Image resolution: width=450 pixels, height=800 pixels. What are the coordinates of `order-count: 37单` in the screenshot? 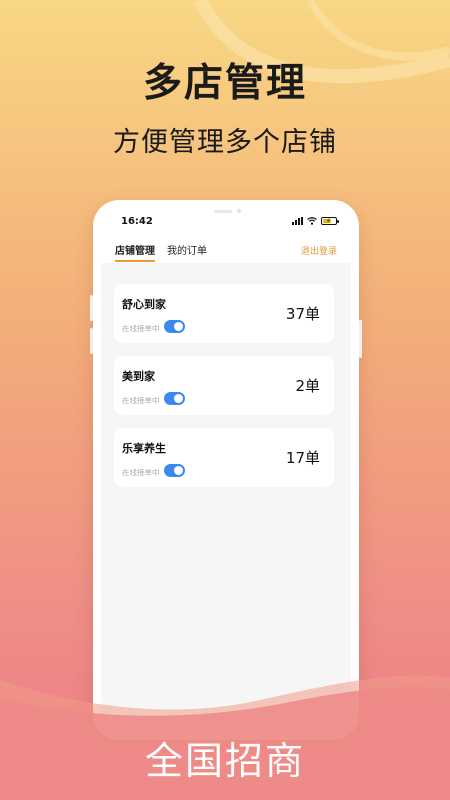 It's located at (302, 314).